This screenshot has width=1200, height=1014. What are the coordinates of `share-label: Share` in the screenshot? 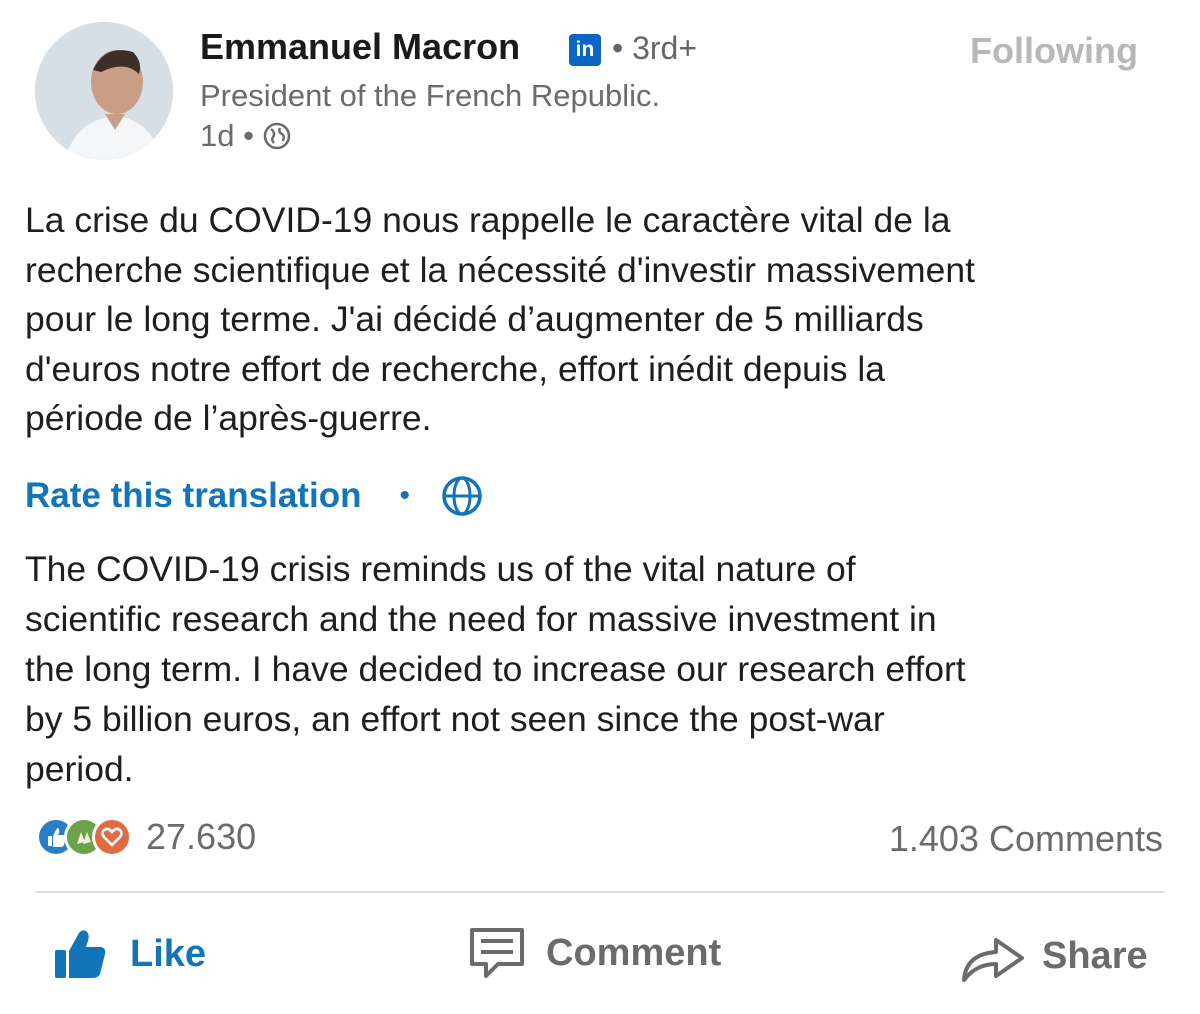 It's located at (1095, 955).